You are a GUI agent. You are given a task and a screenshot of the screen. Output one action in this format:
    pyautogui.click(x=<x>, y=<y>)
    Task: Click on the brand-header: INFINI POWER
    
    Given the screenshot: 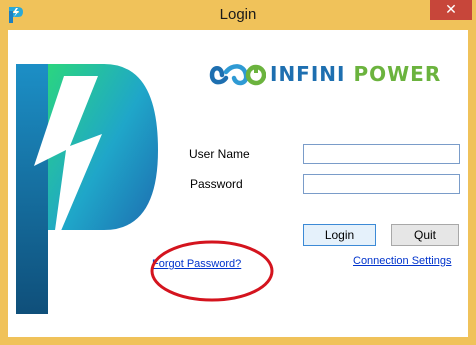 What is the action you would take?
    pyautogui.click(x=333, y=75)
    